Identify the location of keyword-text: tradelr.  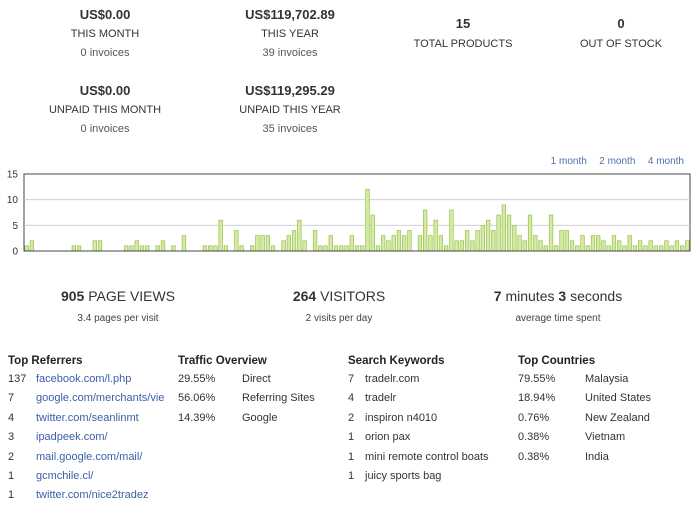
(381, 398).